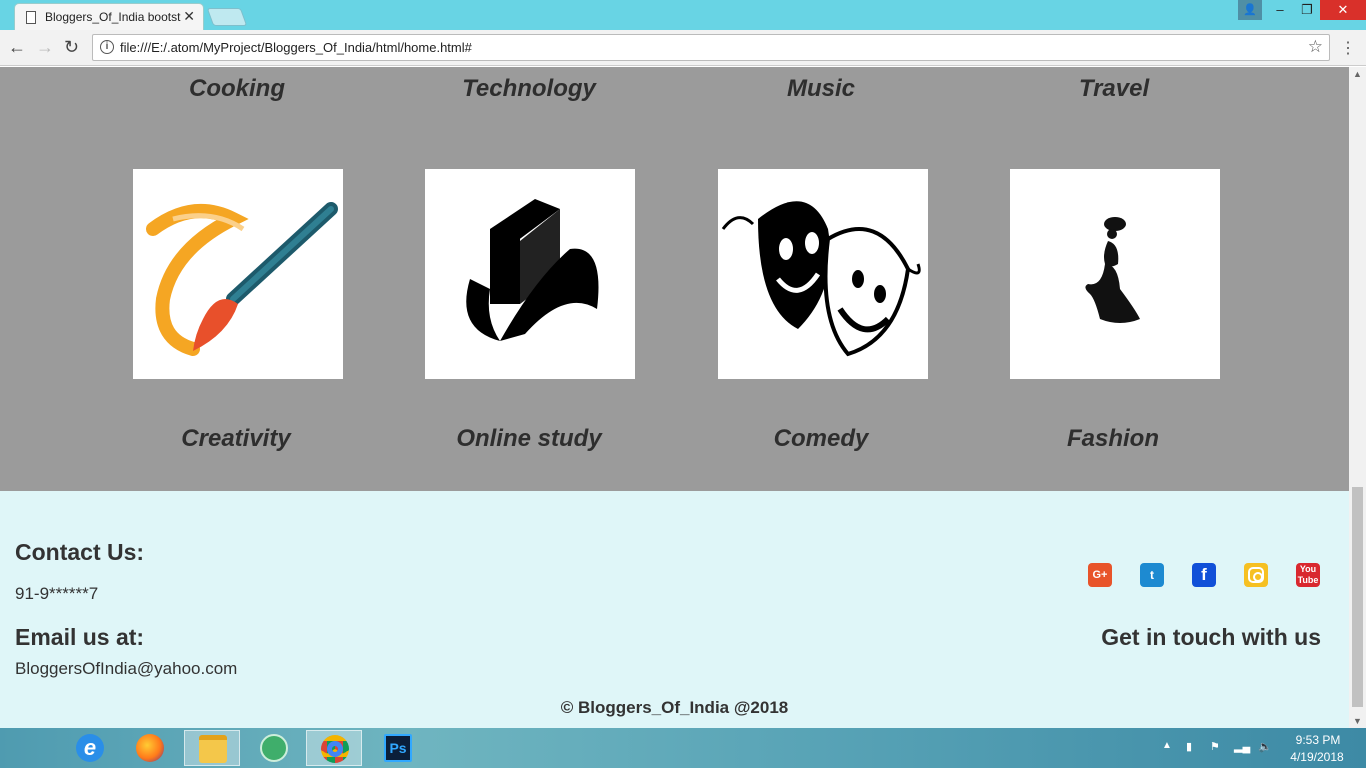 The width and height of the screenshot is (1366, 768). What do you see at coordinates (1265, 747) in the screenshot?
I see `volume-icon: 🔈` at bounding box center [1265, 747].